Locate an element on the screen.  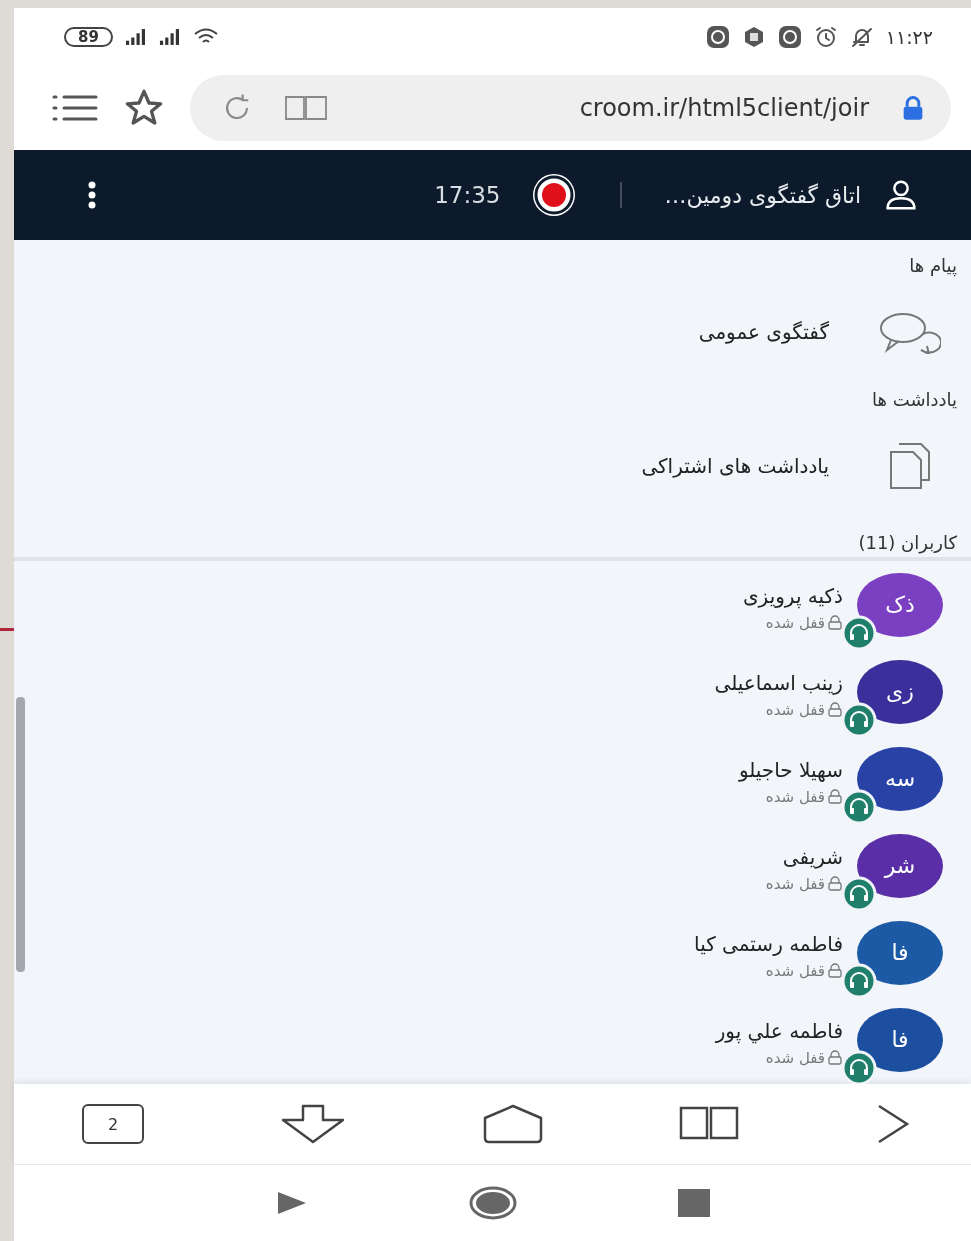
user-list-item: شر شریفی قفل شده is located at coordinates (492, 865).